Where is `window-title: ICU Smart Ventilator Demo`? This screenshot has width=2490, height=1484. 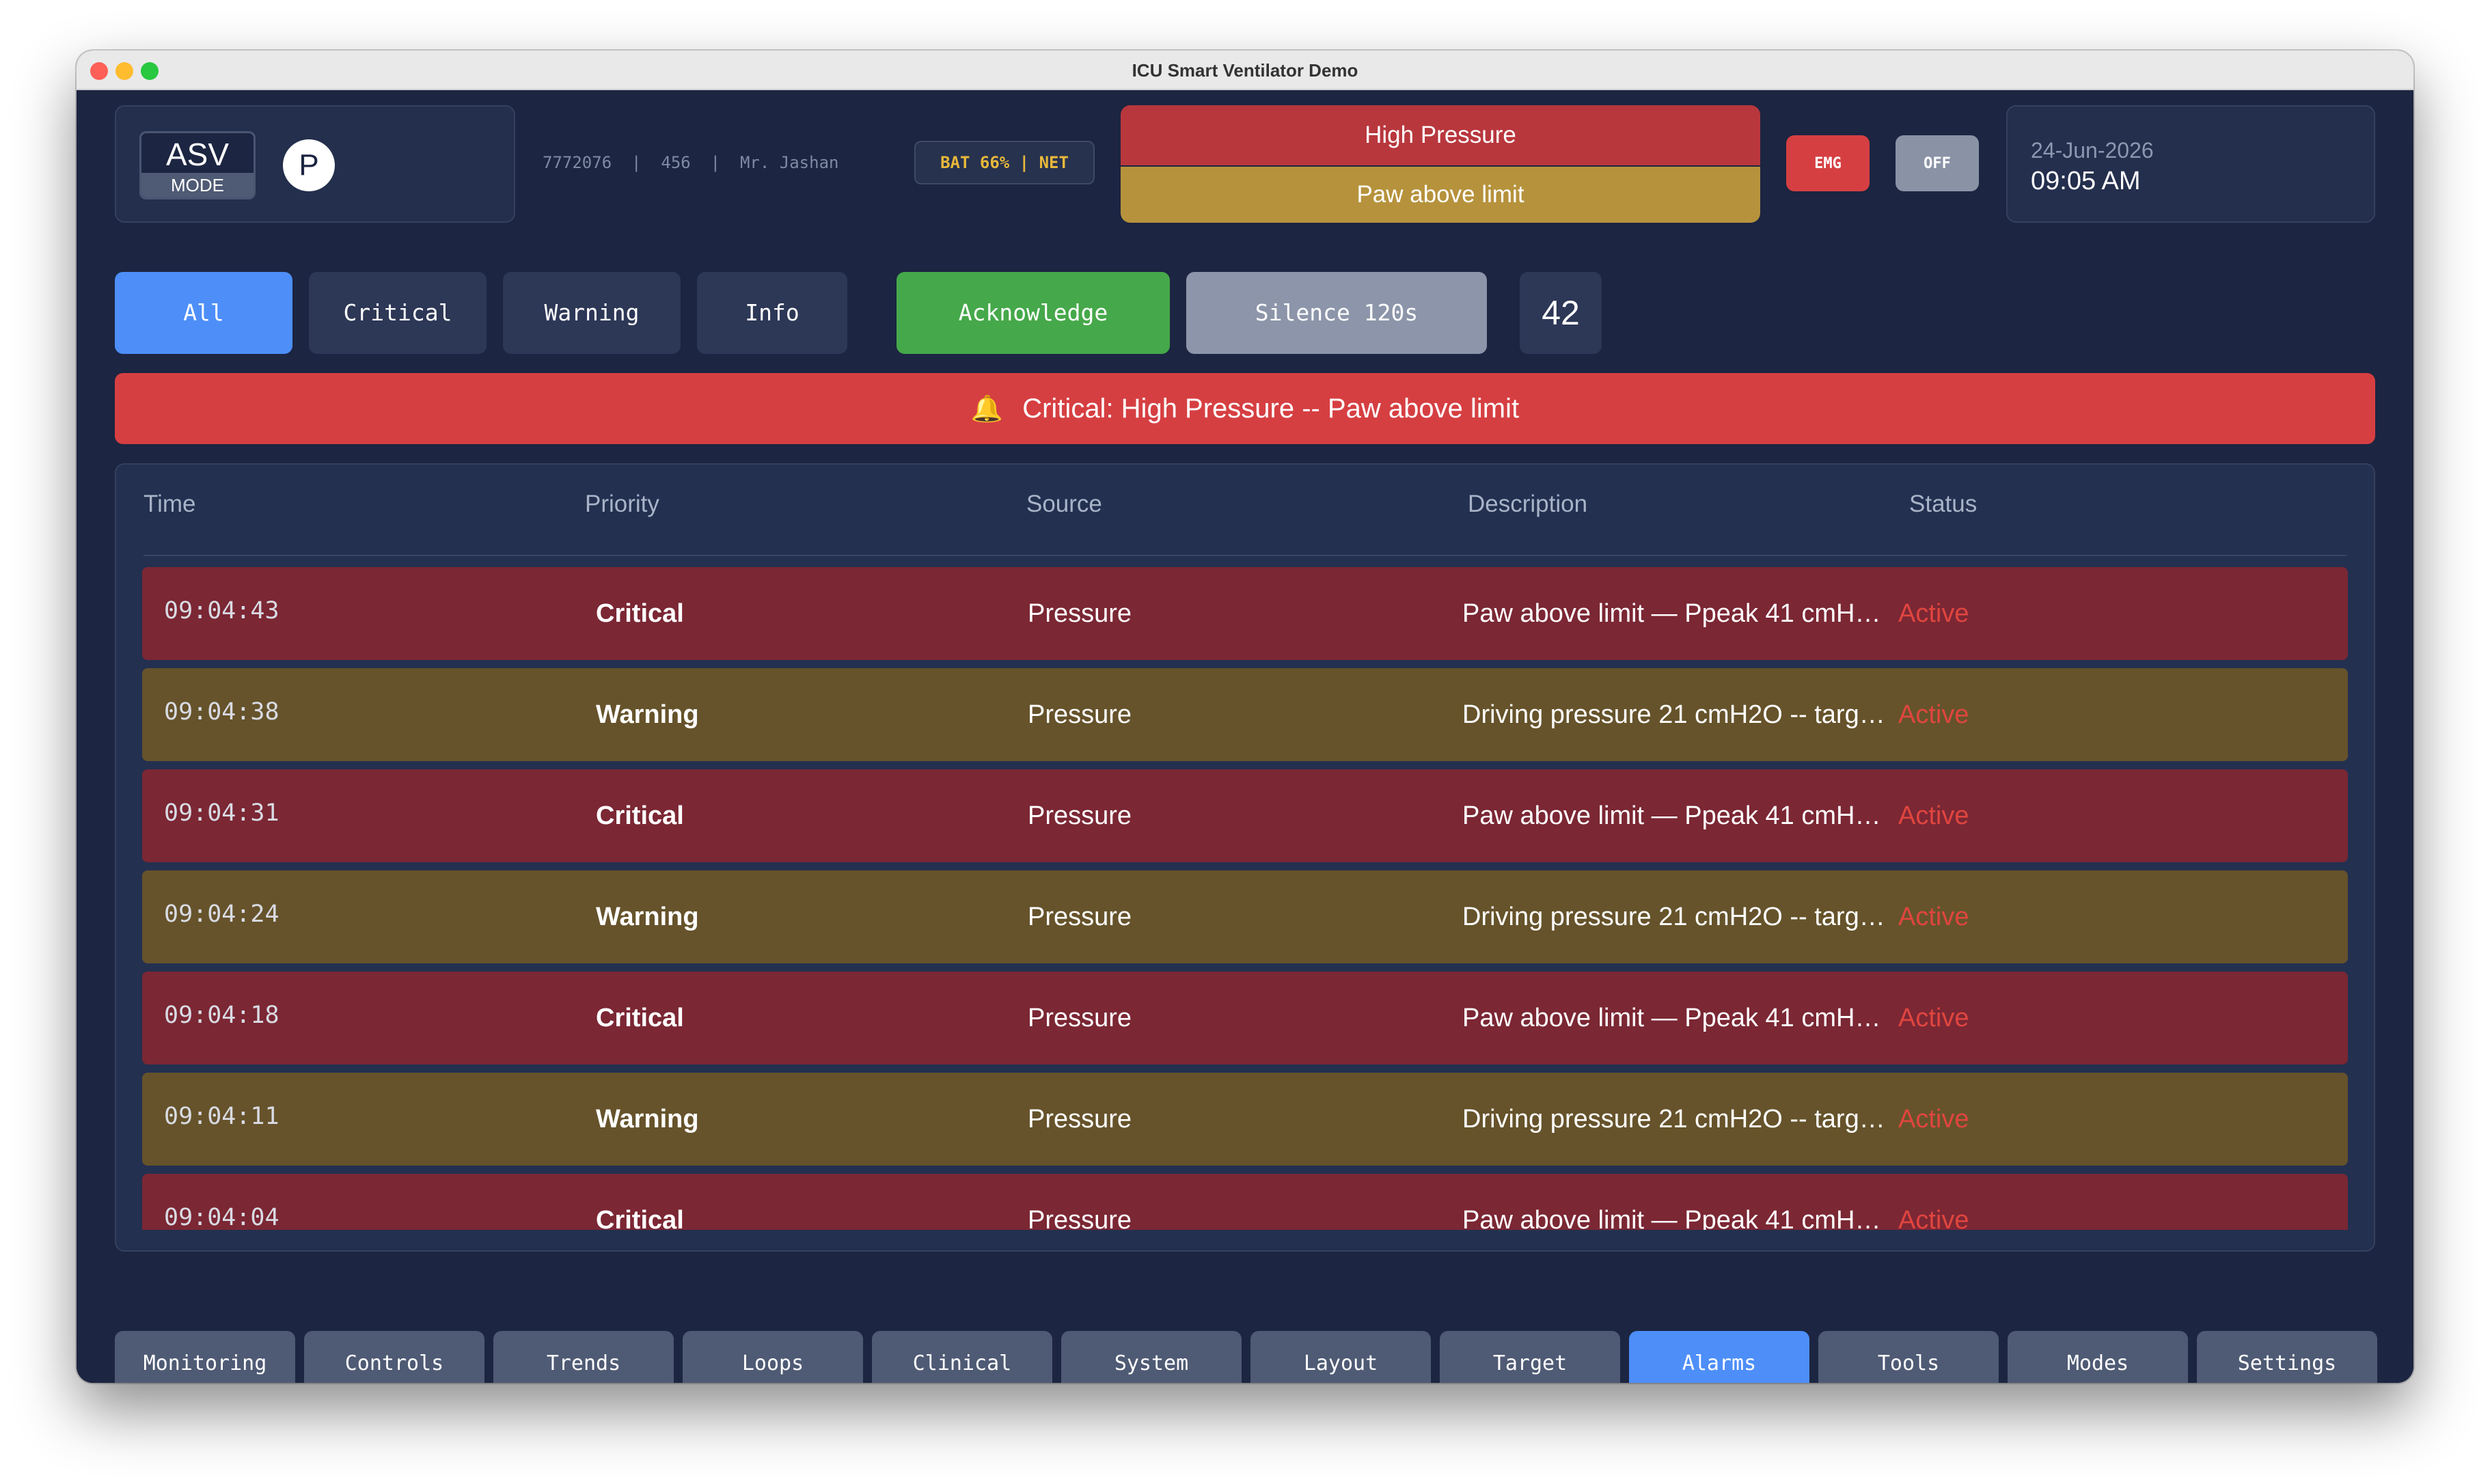
window-title: ICU Smart Ventilator Demo is located at coordinates (1245, 71).